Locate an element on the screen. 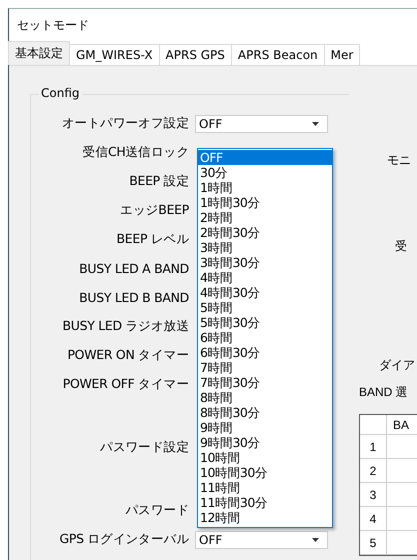  setting-label: 受信CH送信ロック is located at coordinates (135, 152).